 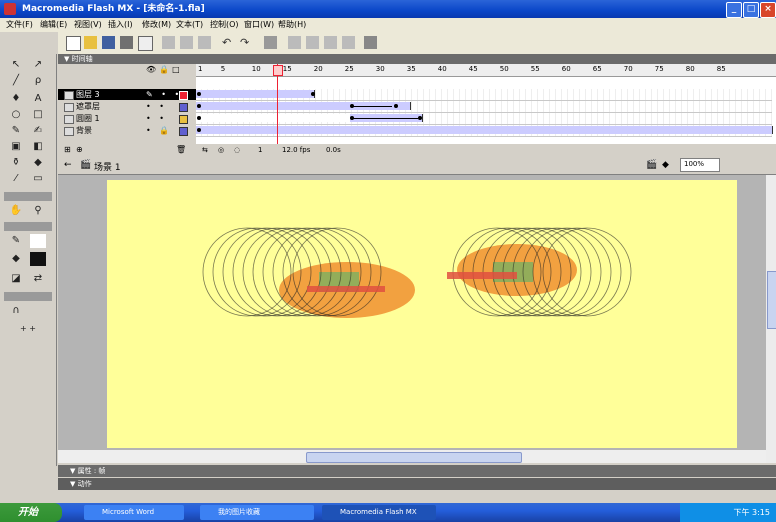 I want to click on frame-grid: 1 5 10 15 20 25 30 35 40 45 50 55 60 65 70 75 80 85, so click(x=486, y=110).